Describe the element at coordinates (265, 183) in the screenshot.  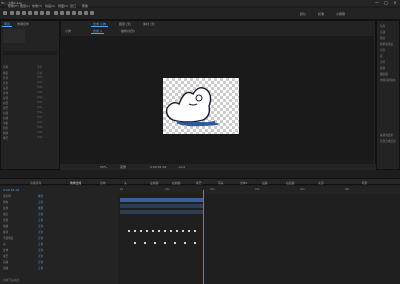
I see `tab-hind-leg: 后腿` at that location.